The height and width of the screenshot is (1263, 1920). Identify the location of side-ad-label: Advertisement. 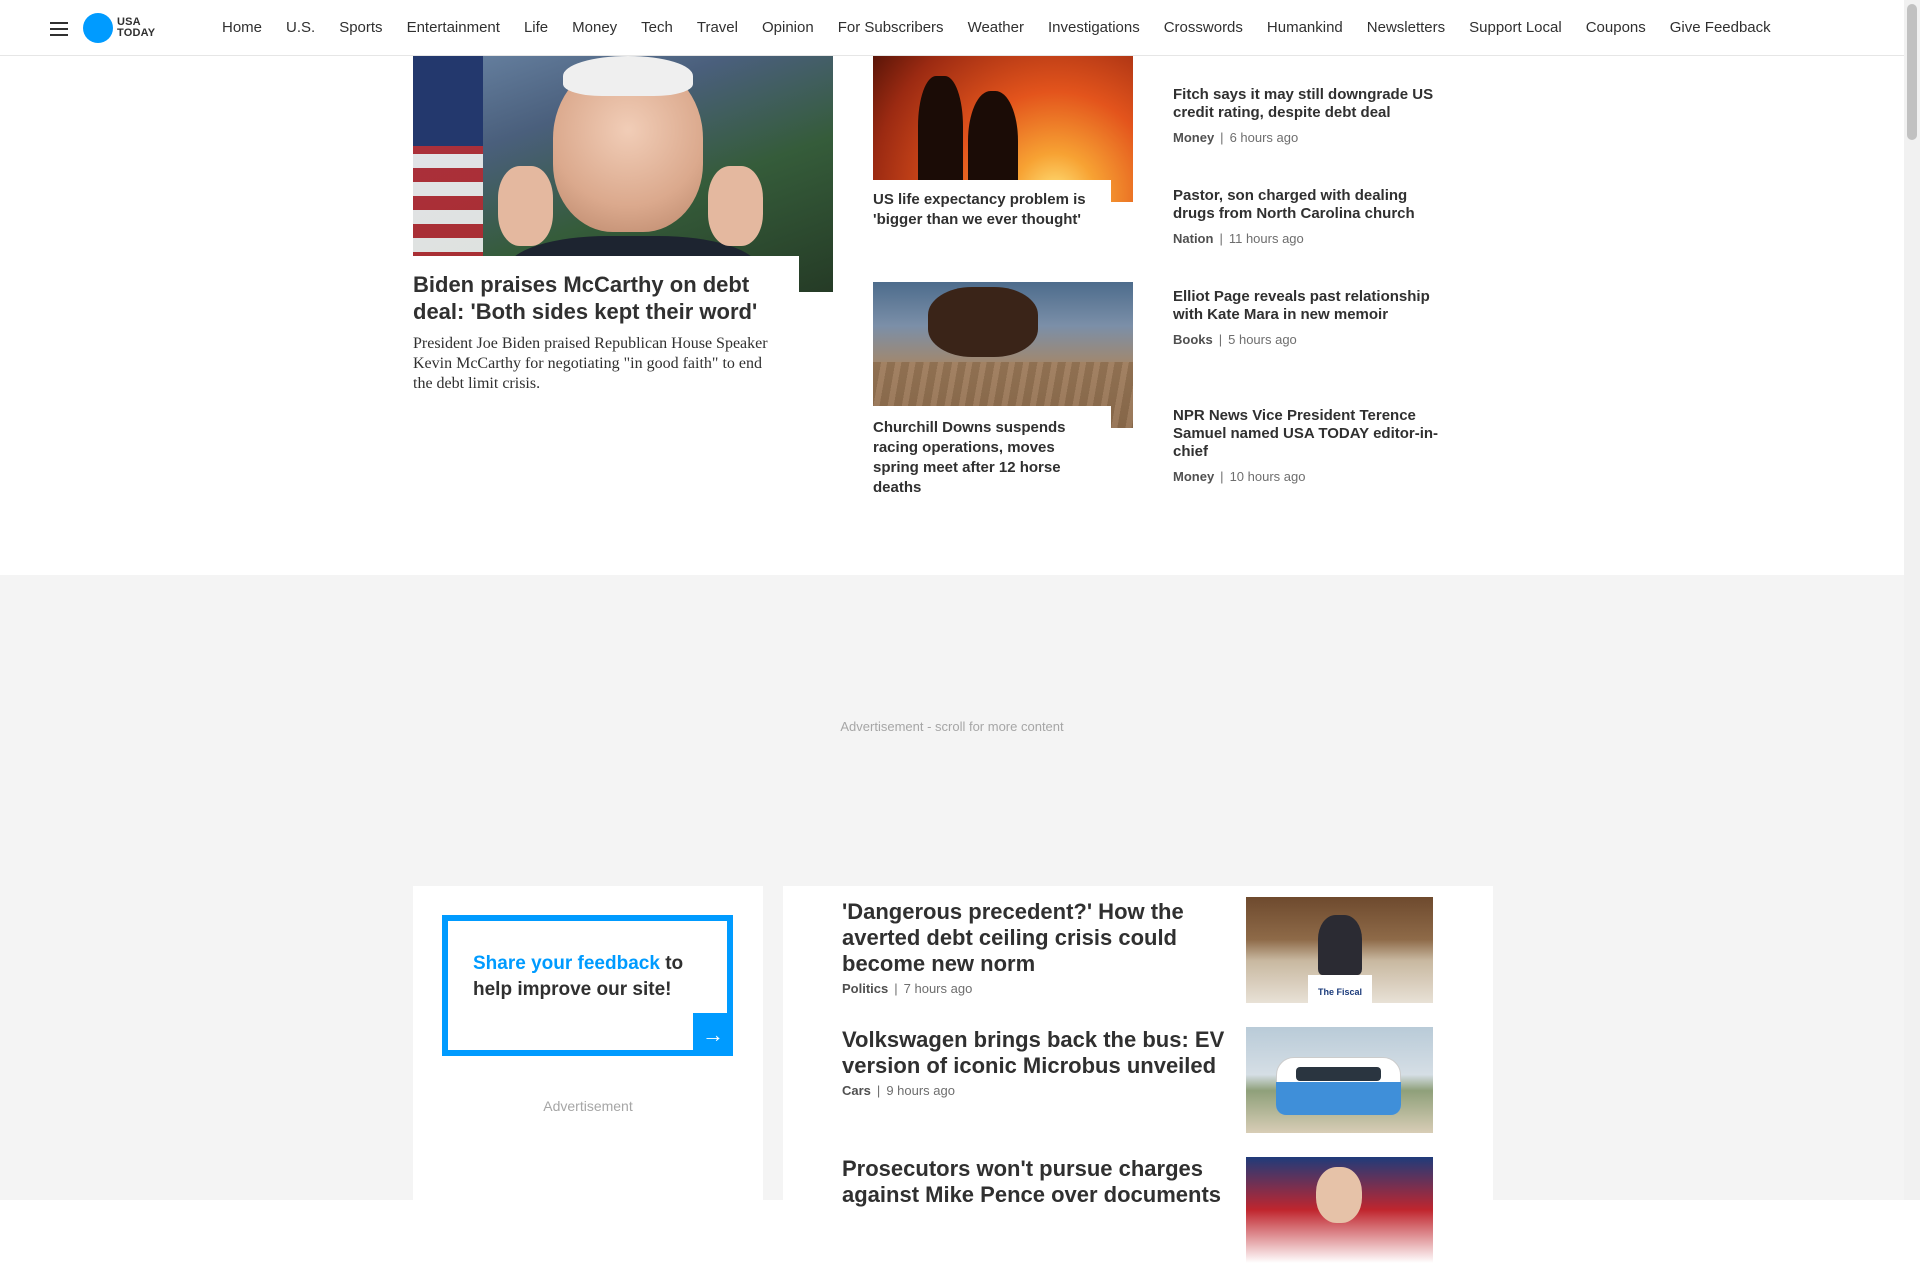
(588, 1106).